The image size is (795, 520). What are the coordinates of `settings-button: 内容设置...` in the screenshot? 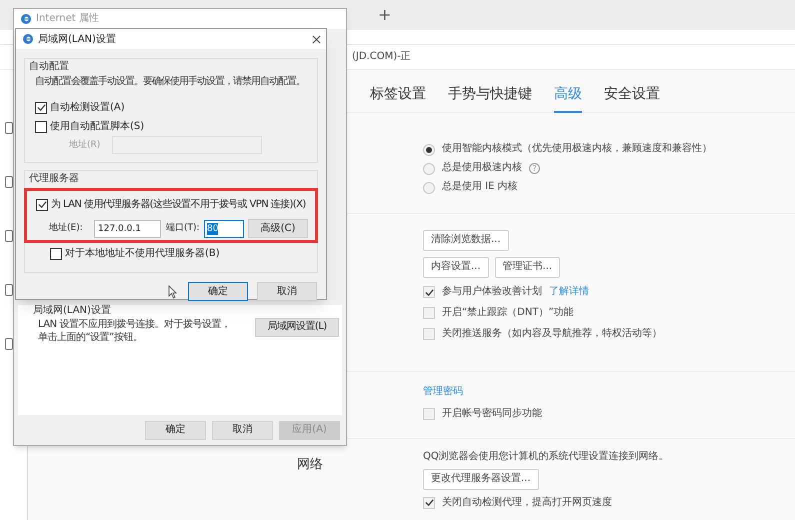 It's located at (456, 267).